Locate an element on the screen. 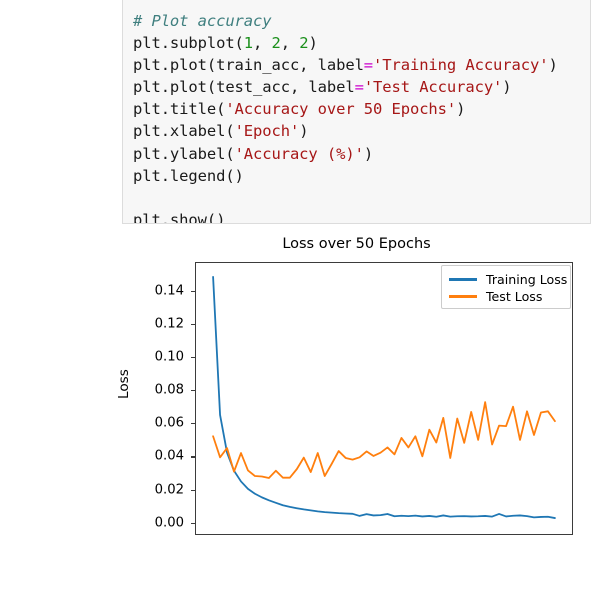 The width and height of the screenshot is (591, 591). code-token: plt.plot(train_acc, label is located at coordinates (248, 65).